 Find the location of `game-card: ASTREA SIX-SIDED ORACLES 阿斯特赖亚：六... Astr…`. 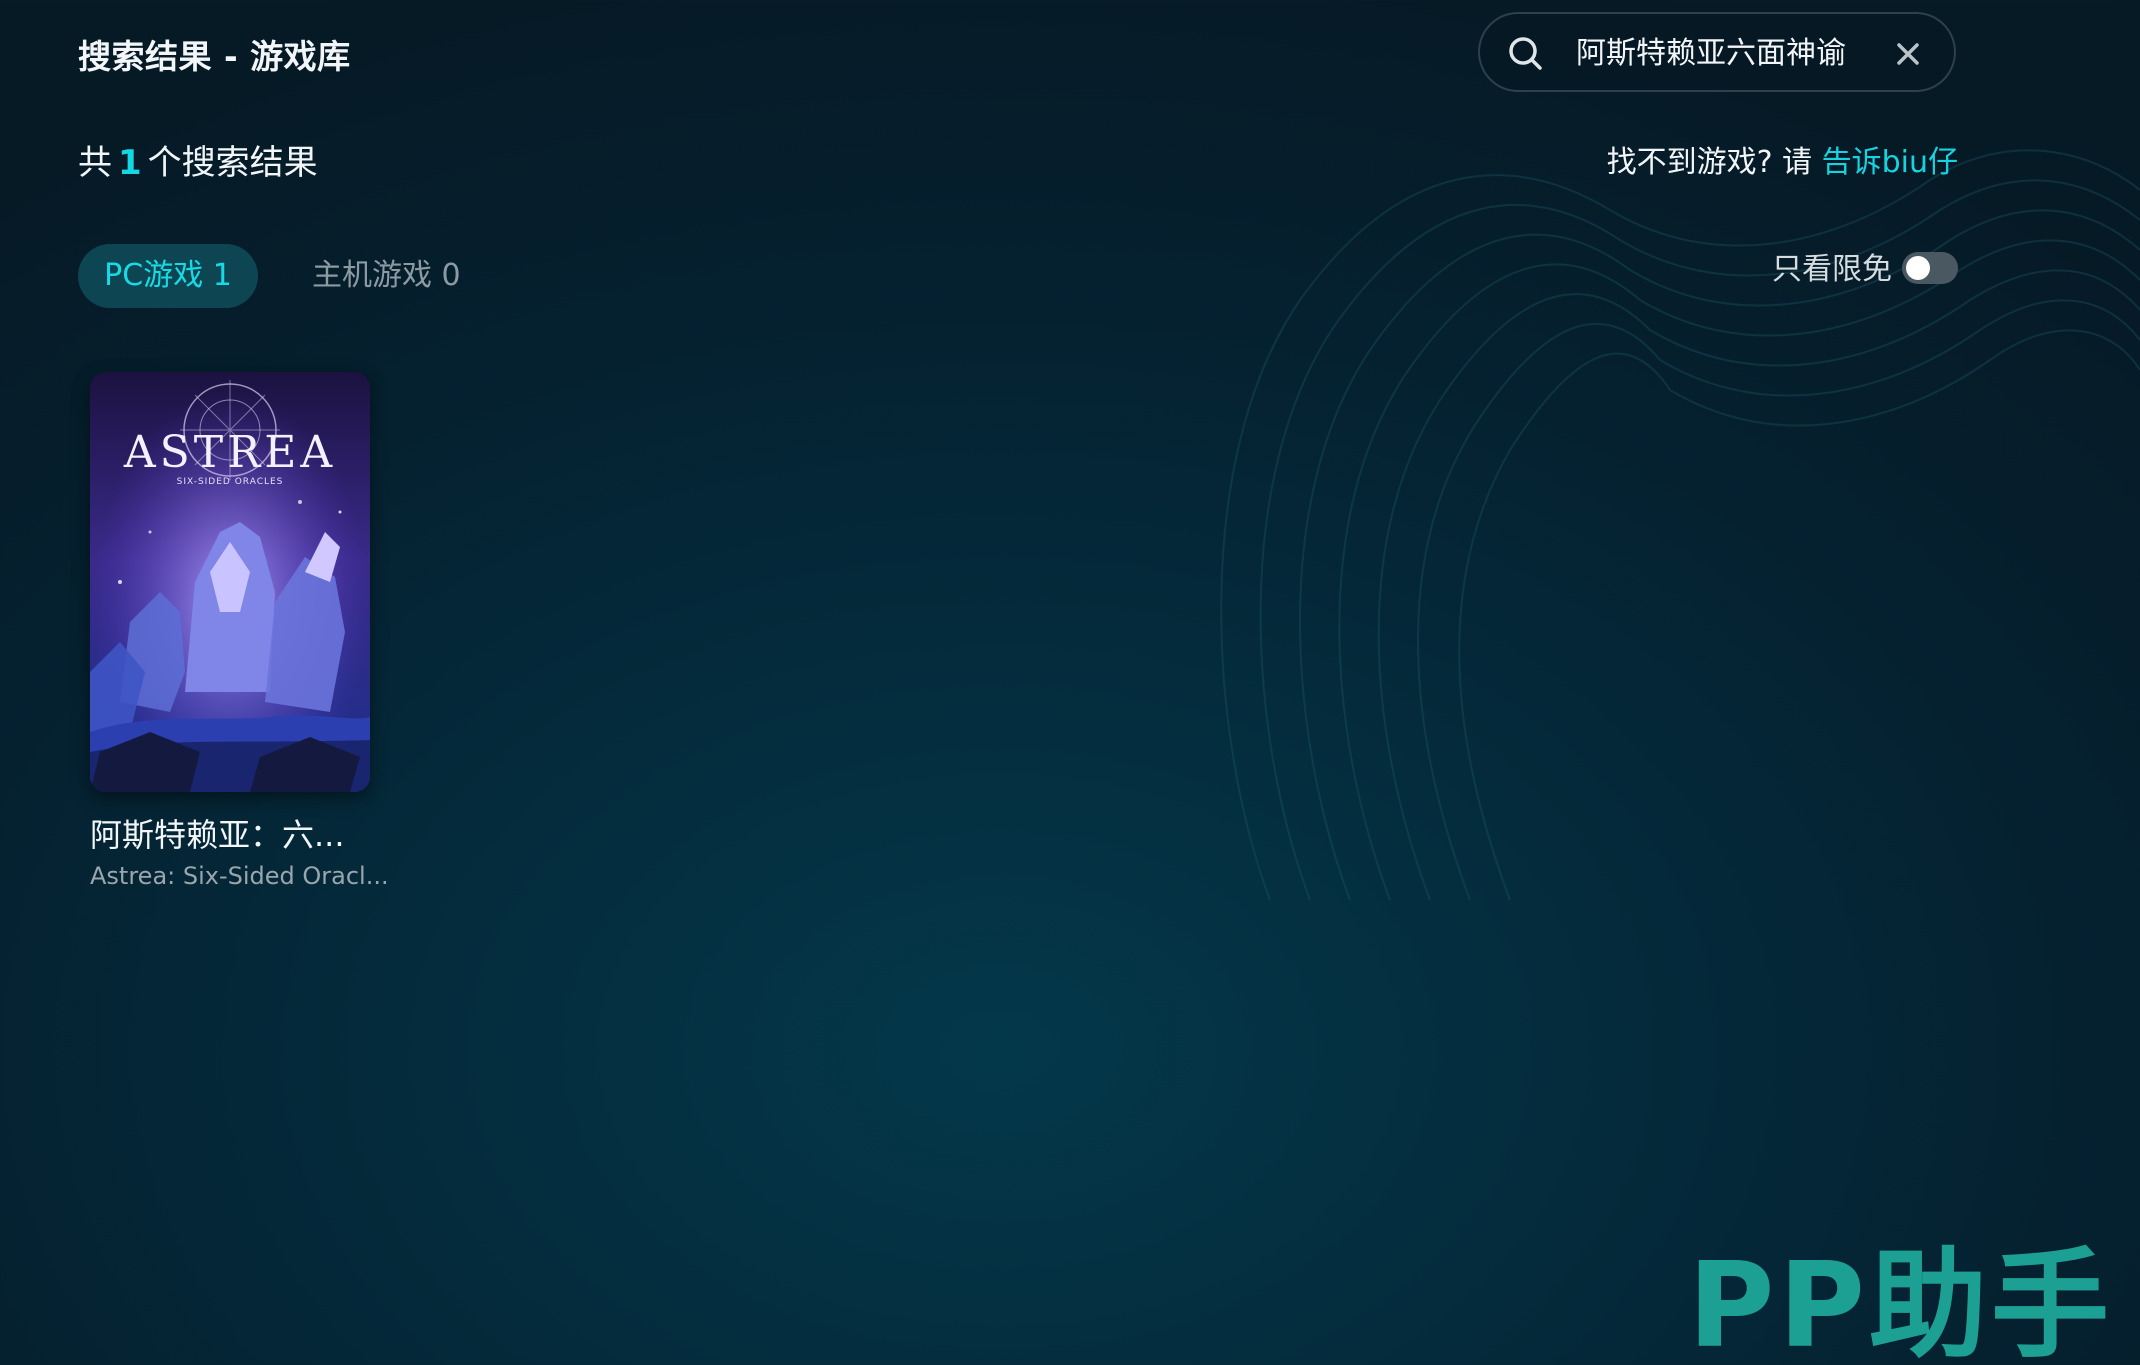

game-card: ASTREA SIX-SIDED ORACLES 阿斯特赖亚：六... Astr… is located at coordinates (239, 631).